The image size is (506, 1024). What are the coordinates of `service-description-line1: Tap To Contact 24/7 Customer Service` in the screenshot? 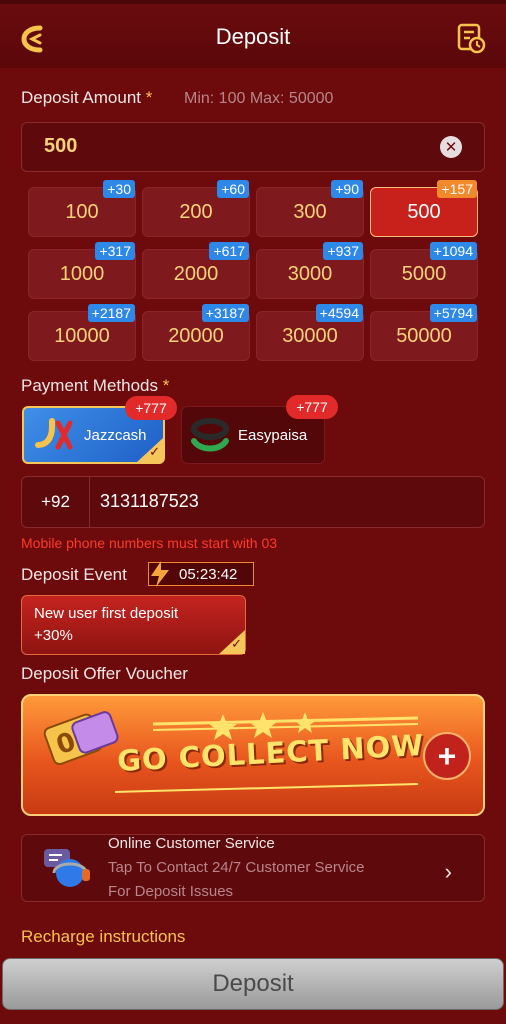 It's located at (236, 867).